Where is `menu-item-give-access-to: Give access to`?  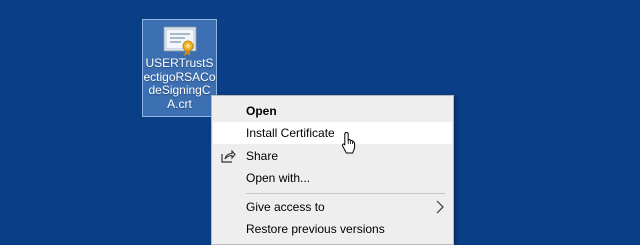 menu-item-give-access-to: Give access to is located at coordinates (332, 207).